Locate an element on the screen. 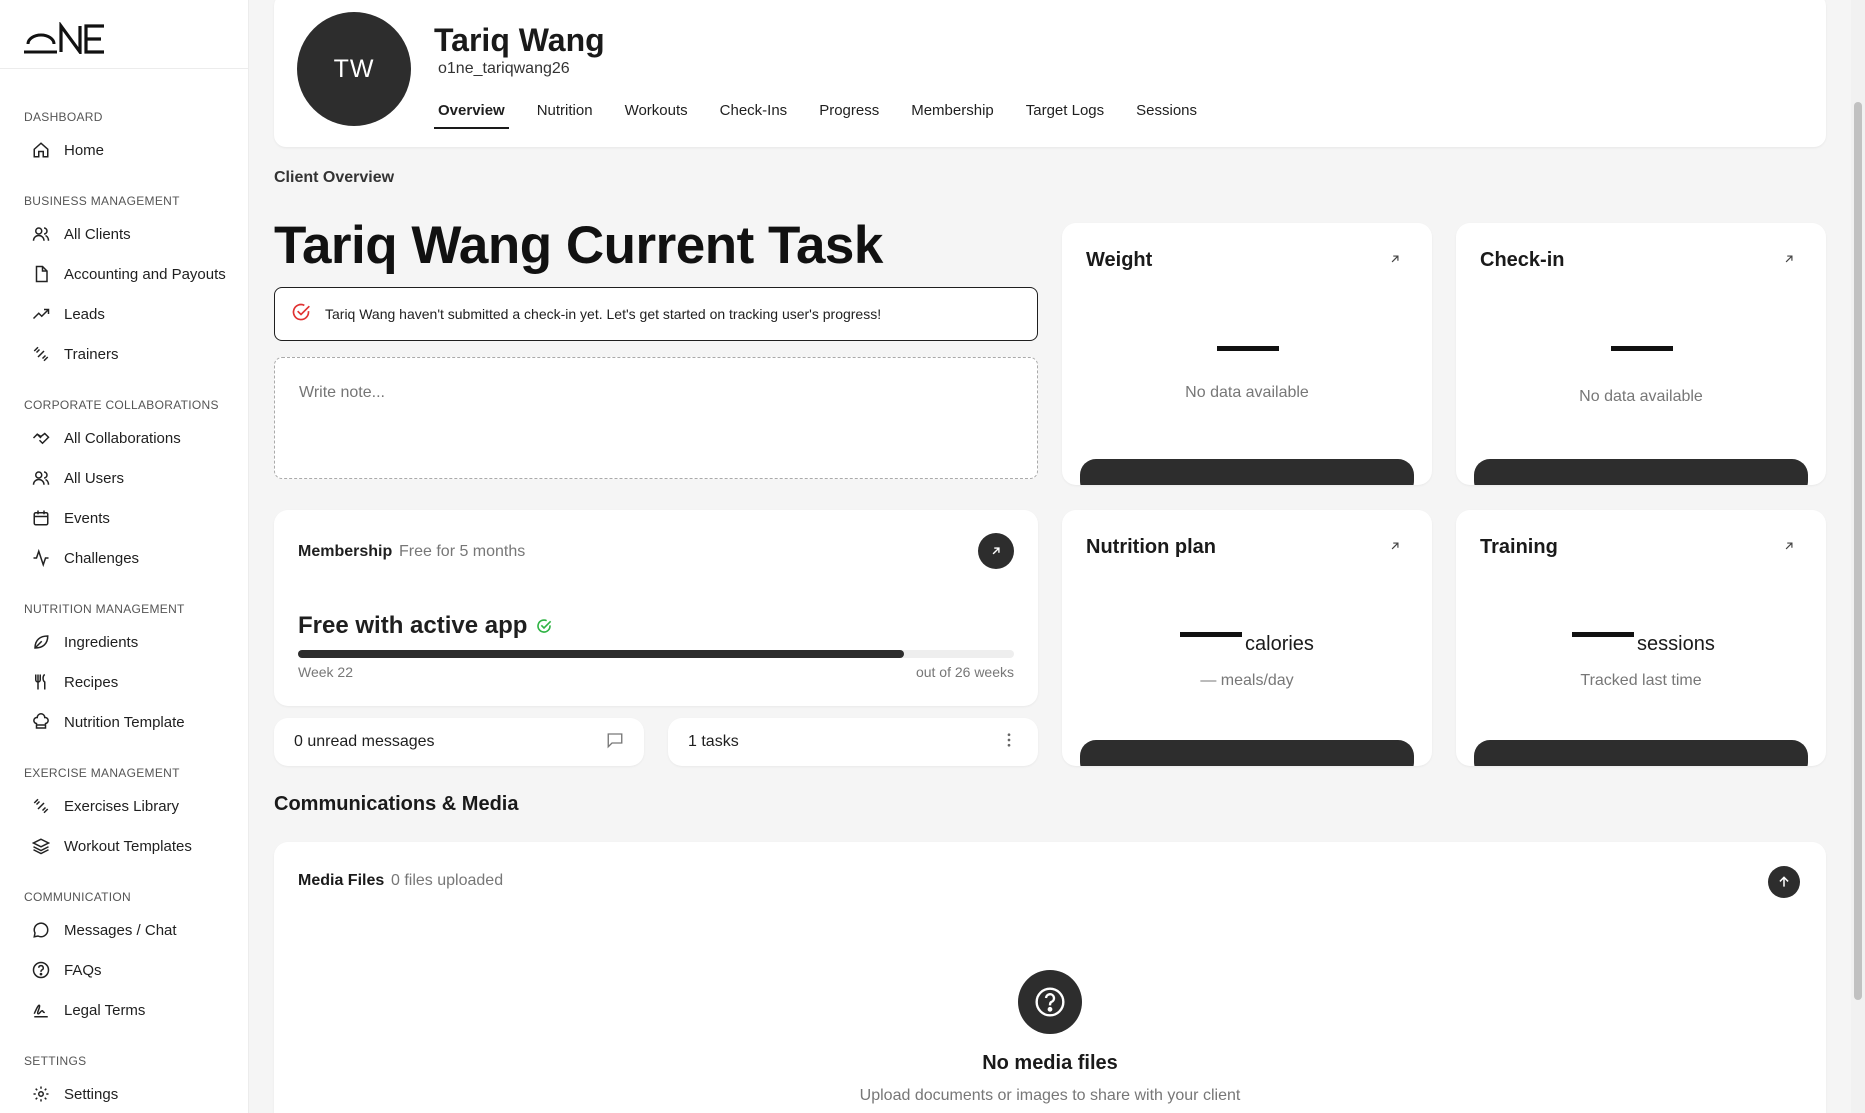 This screenshot has width=1865, height=1113. home-icon is located at coordinates (38, 150).